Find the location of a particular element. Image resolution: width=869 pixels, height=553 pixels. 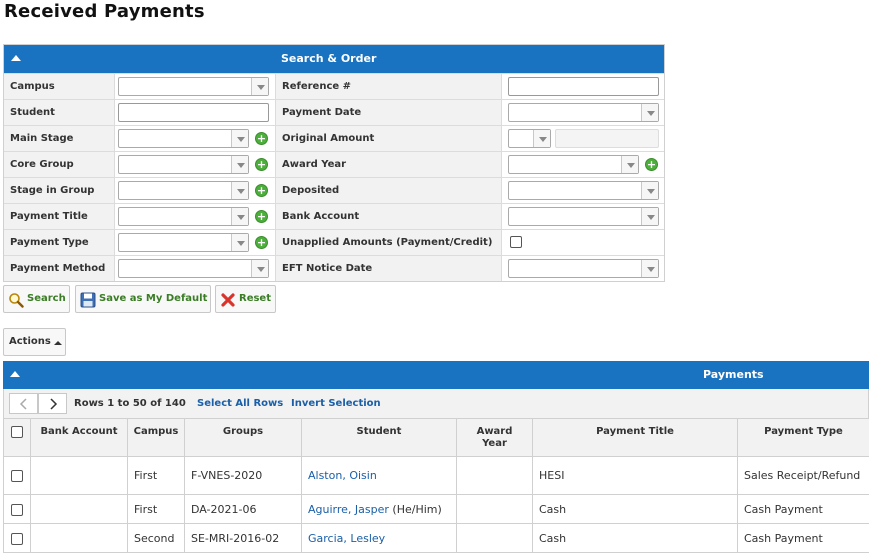

groups-cell: F-VNES-2020 is located at coordinates (243, 476).